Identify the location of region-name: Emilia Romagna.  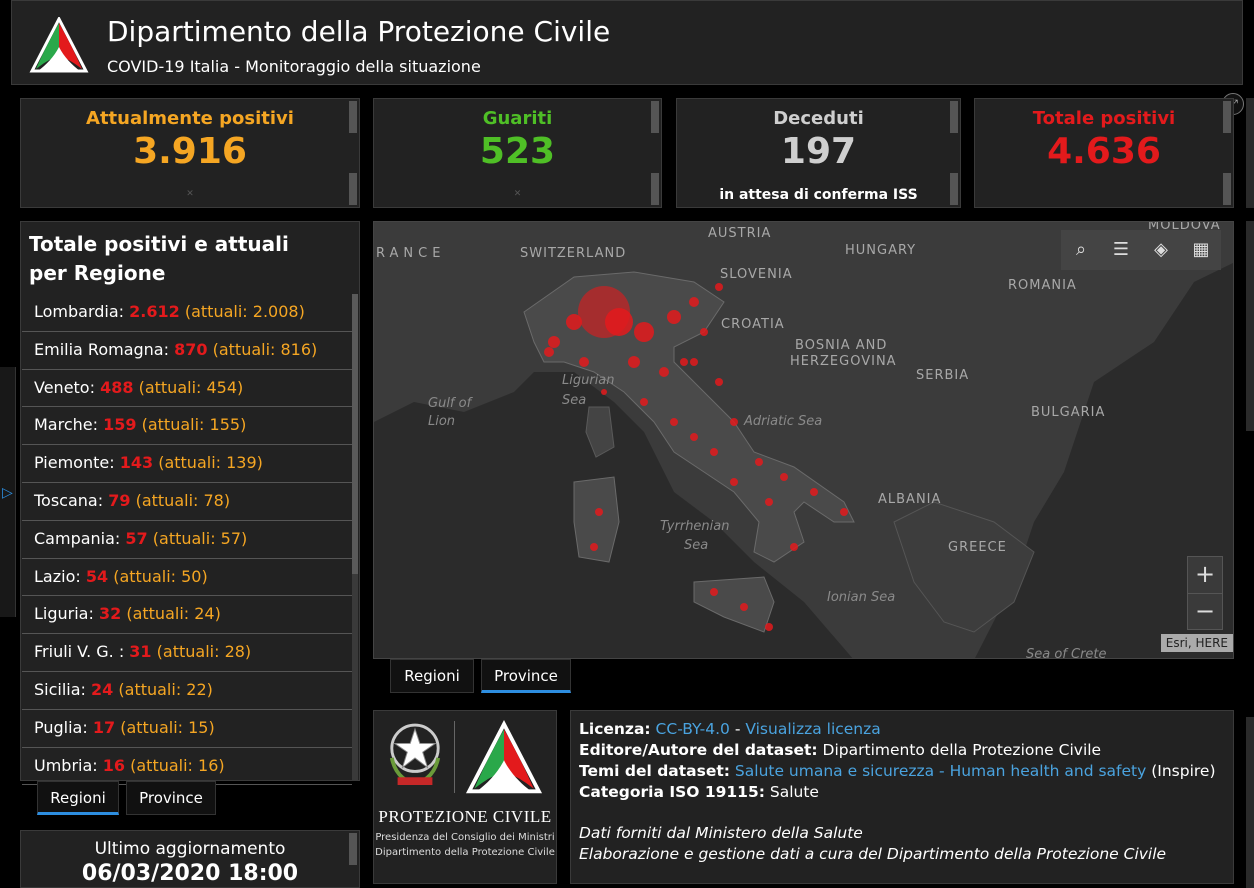
(99, 349).